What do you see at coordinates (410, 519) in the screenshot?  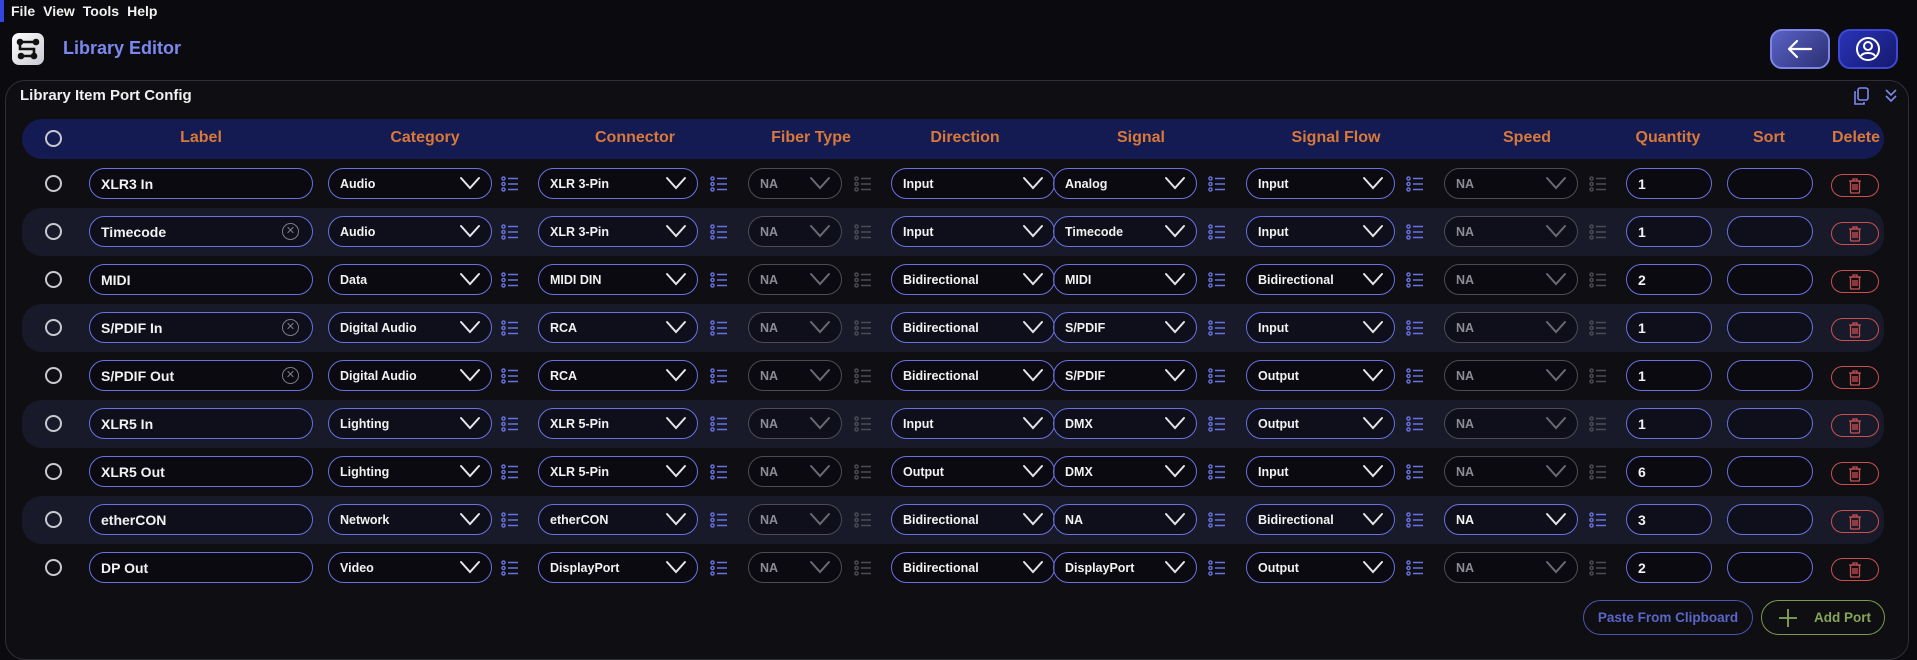 I see `category-select: Network` at bounding box center [410, 519].